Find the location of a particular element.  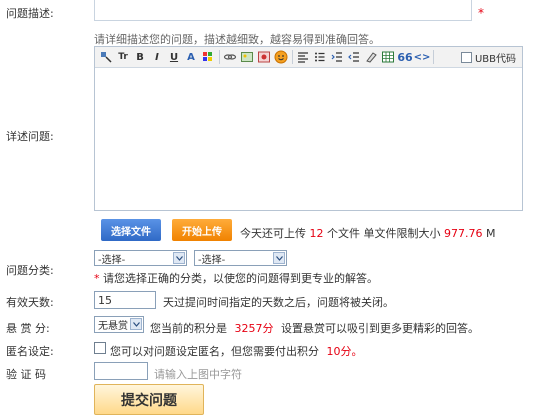

ubb-toggle: UBB代码 is located at coordinates (488, 57).